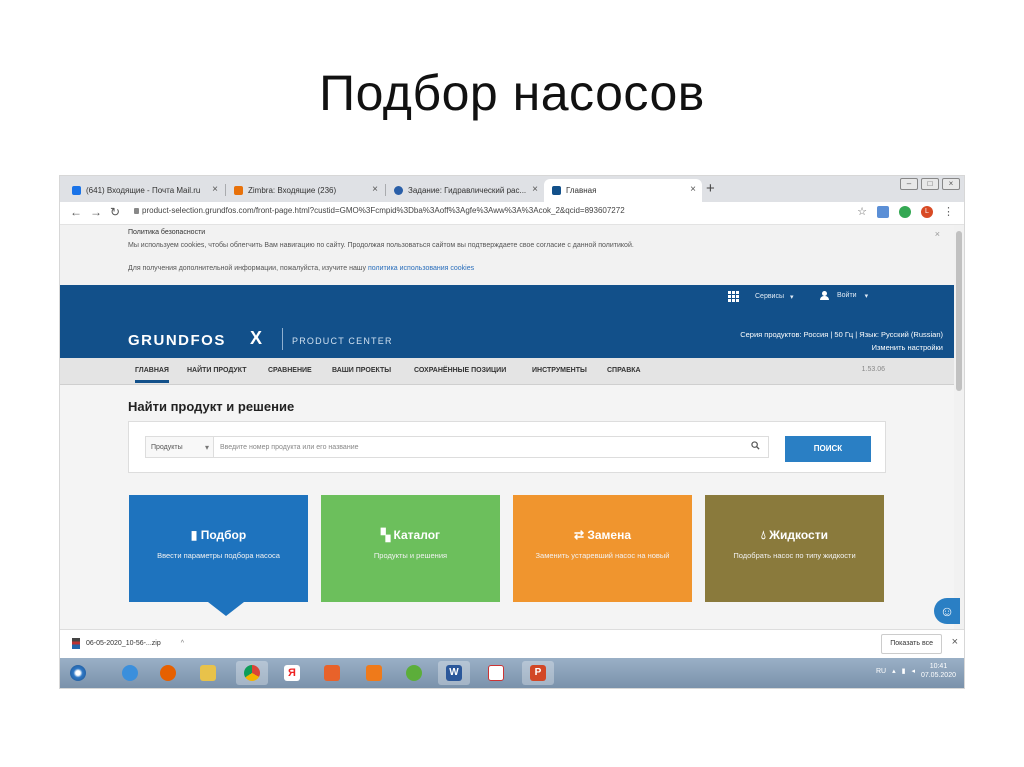 This screenshot has width=1024, height=767. What do you see at coordinates (909, 184) in the screenshot?
I see `minimize-icon: –` at bounding box center [909, 184].